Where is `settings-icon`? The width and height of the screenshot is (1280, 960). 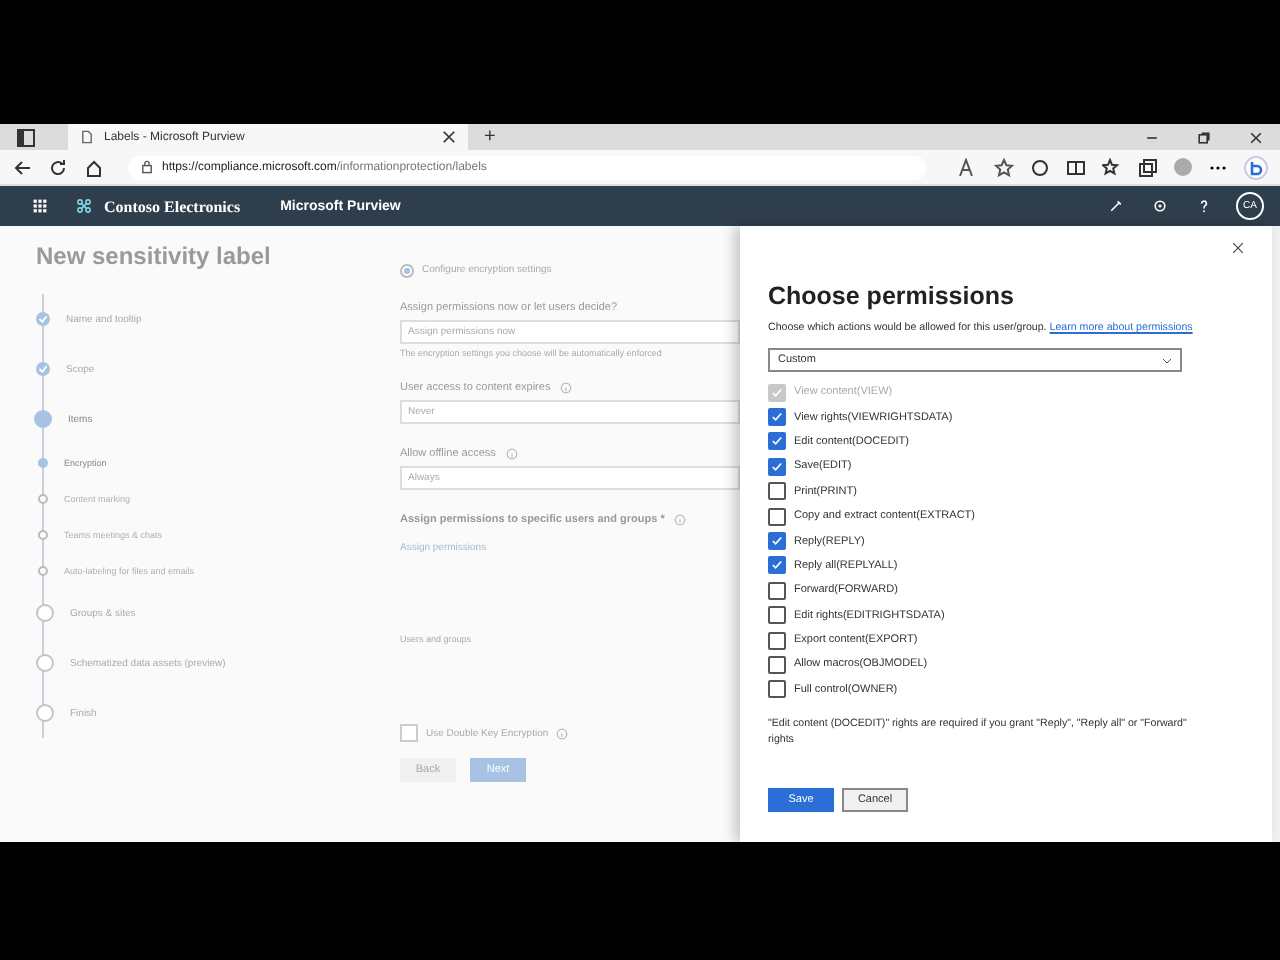 settings-icon is located at coordinates (1160, 206).